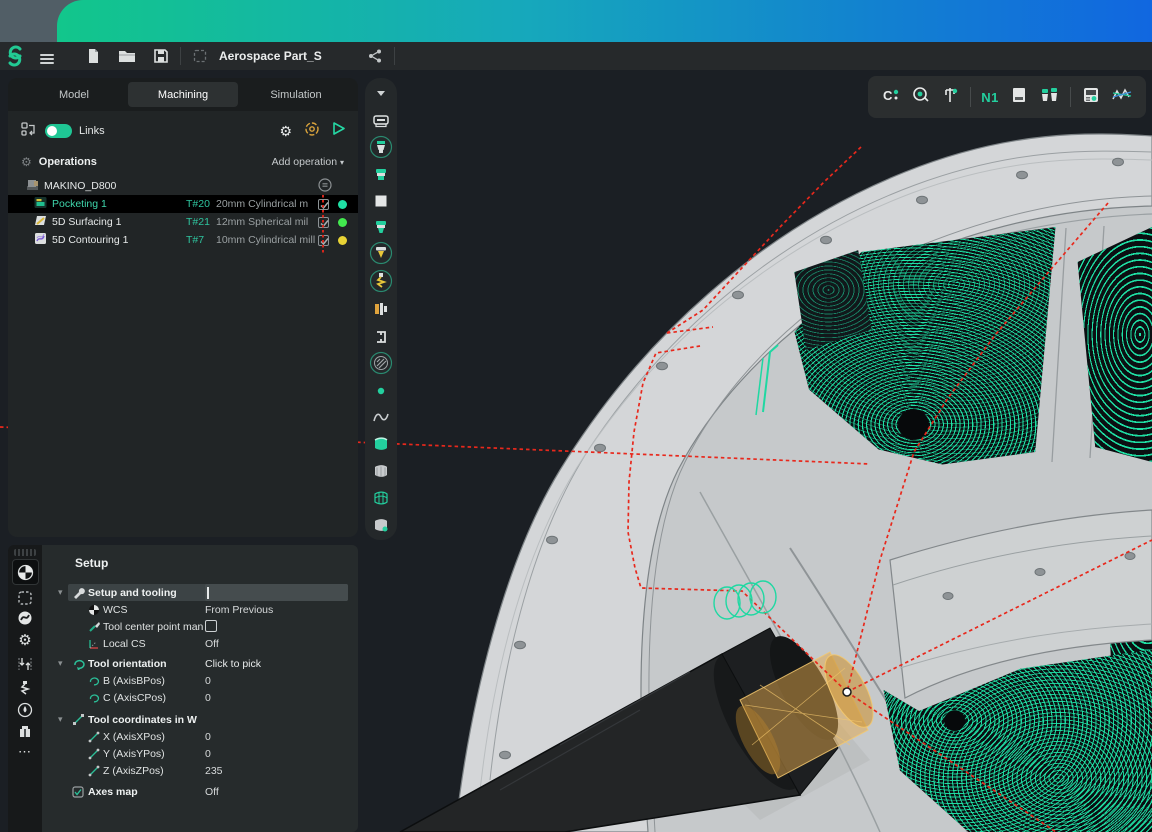 The width and height of the screenshot is (1152, 832). Describe the element at coordinates (381, 444) in the screenshot. I see `surface-teal-icon` at that location.